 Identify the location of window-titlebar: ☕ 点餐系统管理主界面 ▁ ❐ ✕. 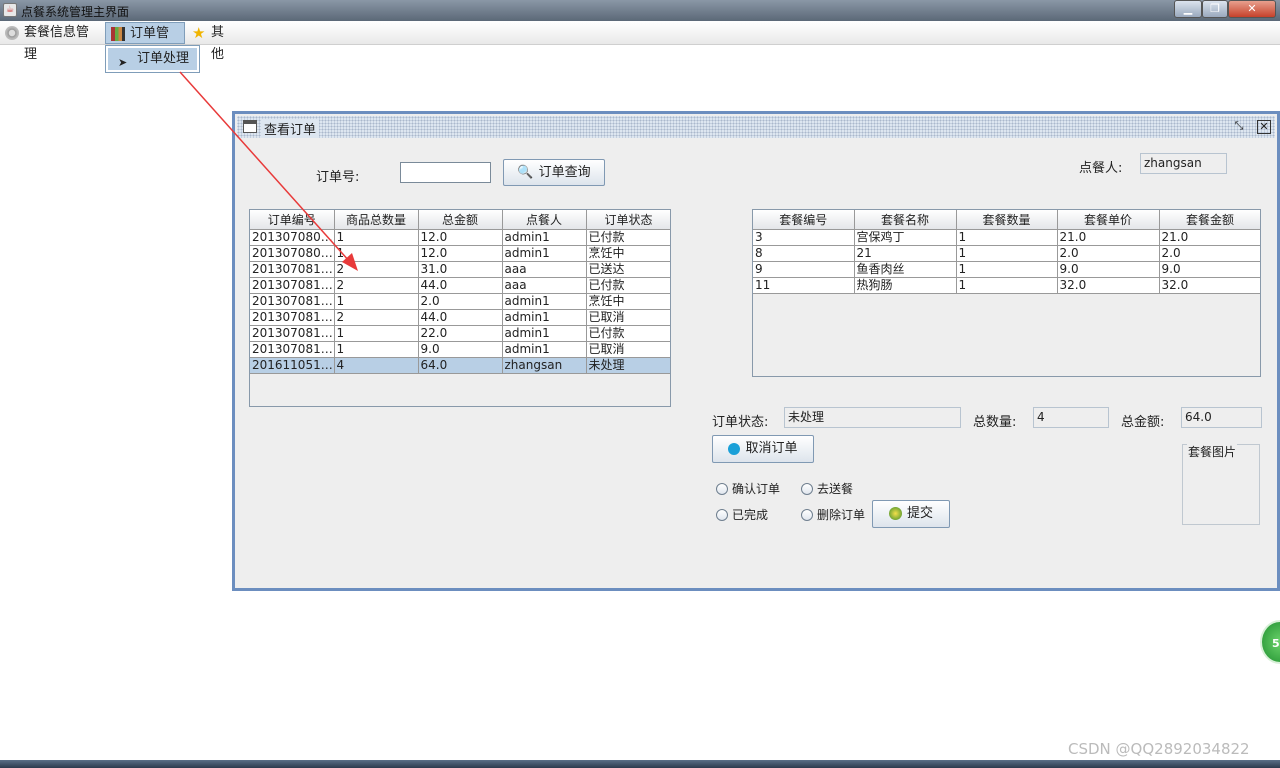
(640, 10).